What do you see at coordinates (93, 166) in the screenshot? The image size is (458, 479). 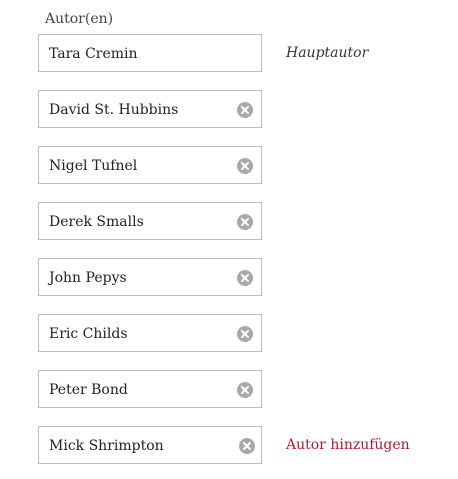 I see `author-name: Nigel Tufnel` at bounding box center [93, 166].